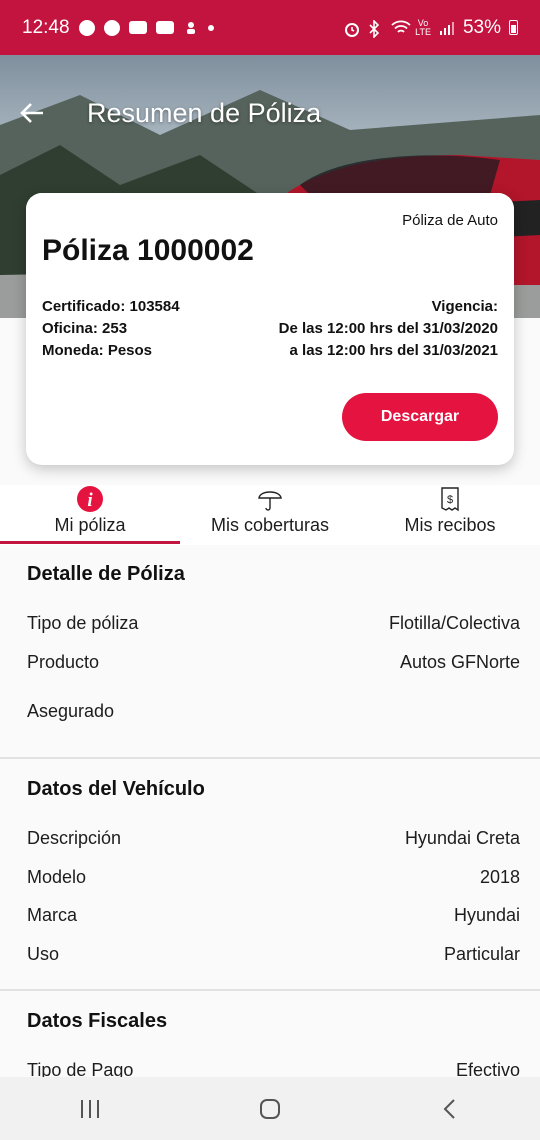 This screenshot has width=540, height=1140. What do you see at coordinates (270, 27) in the screenshot?
I see `status-bar: 12:48 Vo LTE 53%` at bounding box center [270, 27].